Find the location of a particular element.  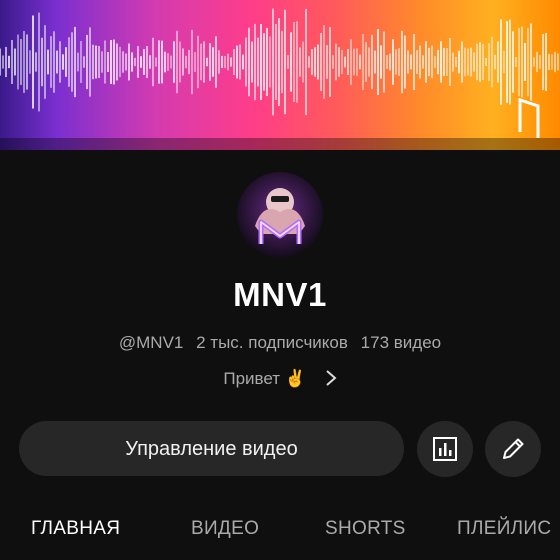

manage-videos-button: Управление видео is located at coordinates (211, 448).